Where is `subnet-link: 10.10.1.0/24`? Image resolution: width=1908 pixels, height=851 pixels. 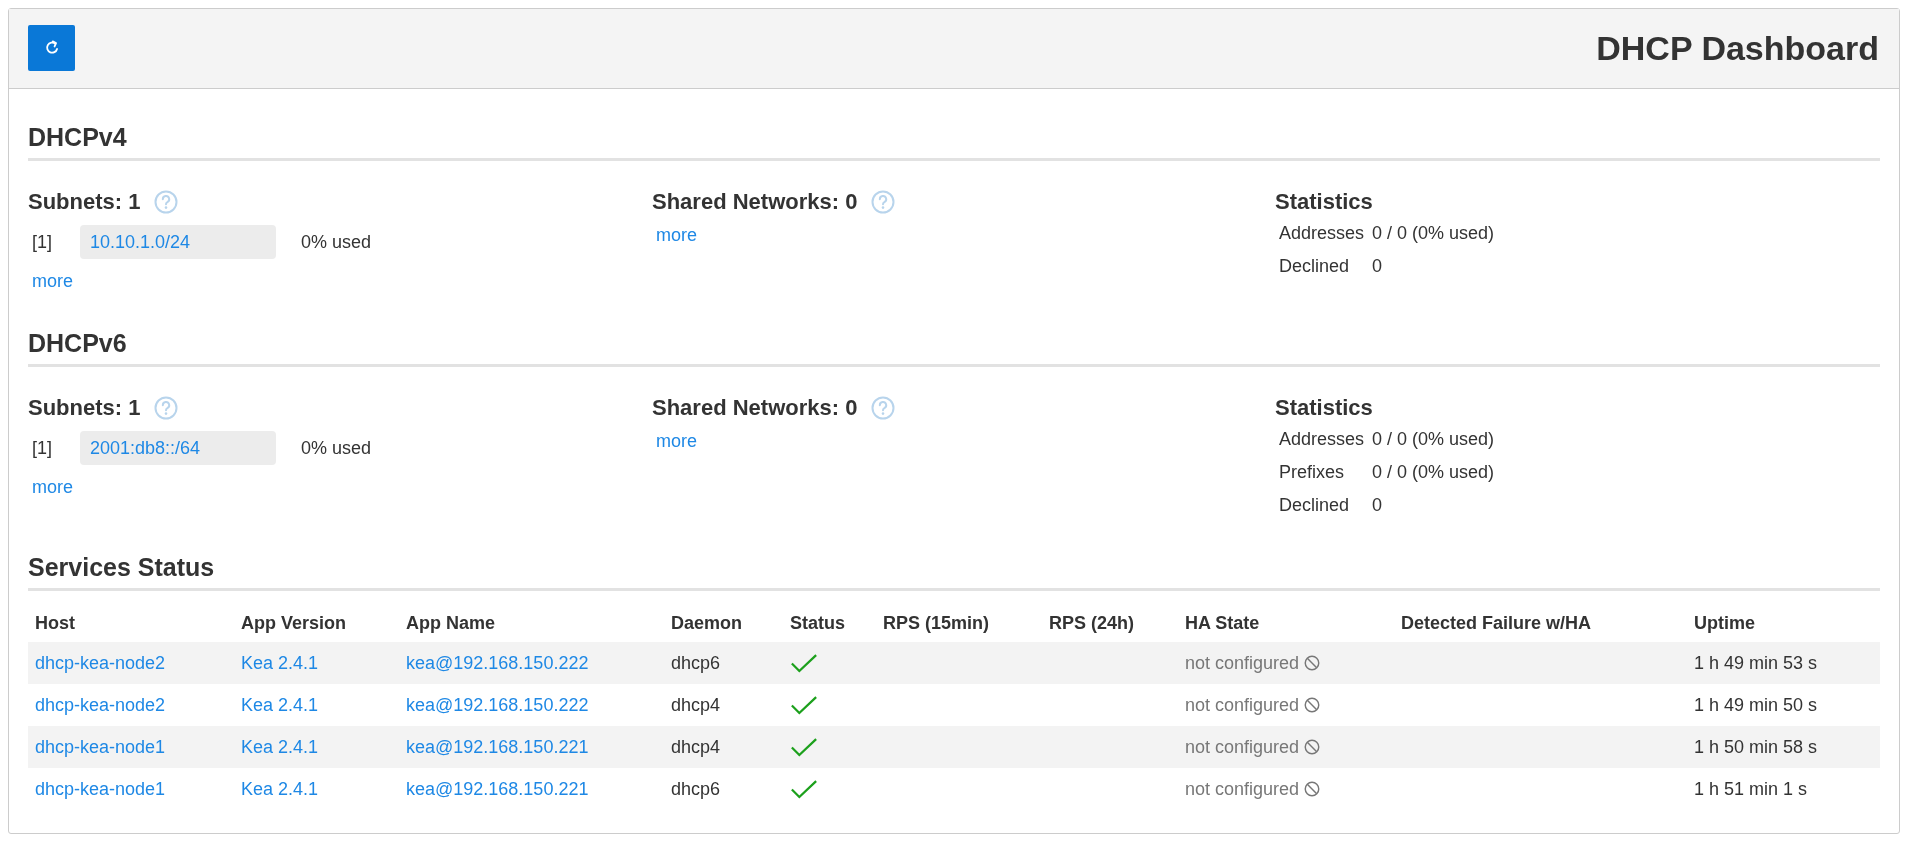 subnet-link: 10.10.1.0/24 is located at coordinates (178, 242).